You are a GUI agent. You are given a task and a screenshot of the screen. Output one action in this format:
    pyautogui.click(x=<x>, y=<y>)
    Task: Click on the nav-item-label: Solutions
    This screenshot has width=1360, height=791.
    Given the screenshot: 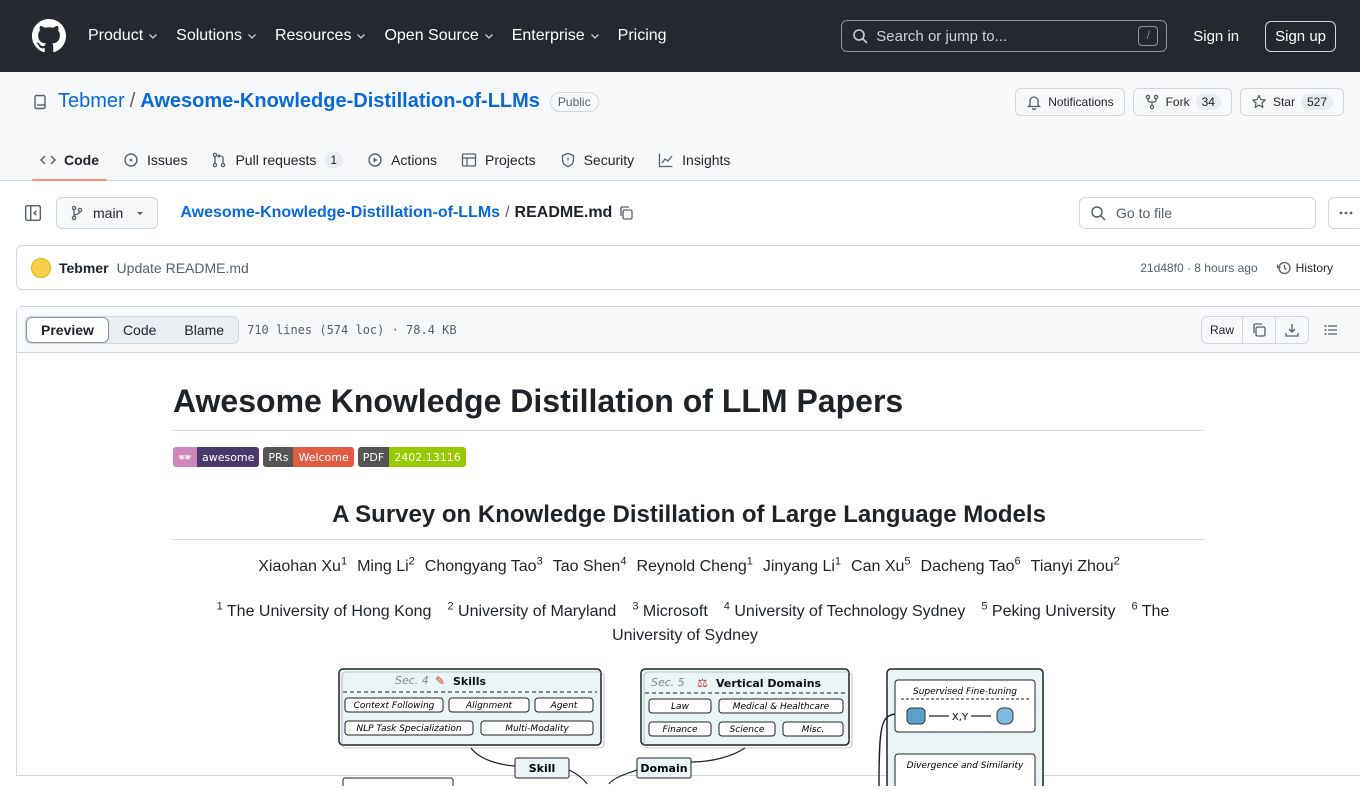 What is the action you would take?
    pyautogui.click(x=209, y=35)
    